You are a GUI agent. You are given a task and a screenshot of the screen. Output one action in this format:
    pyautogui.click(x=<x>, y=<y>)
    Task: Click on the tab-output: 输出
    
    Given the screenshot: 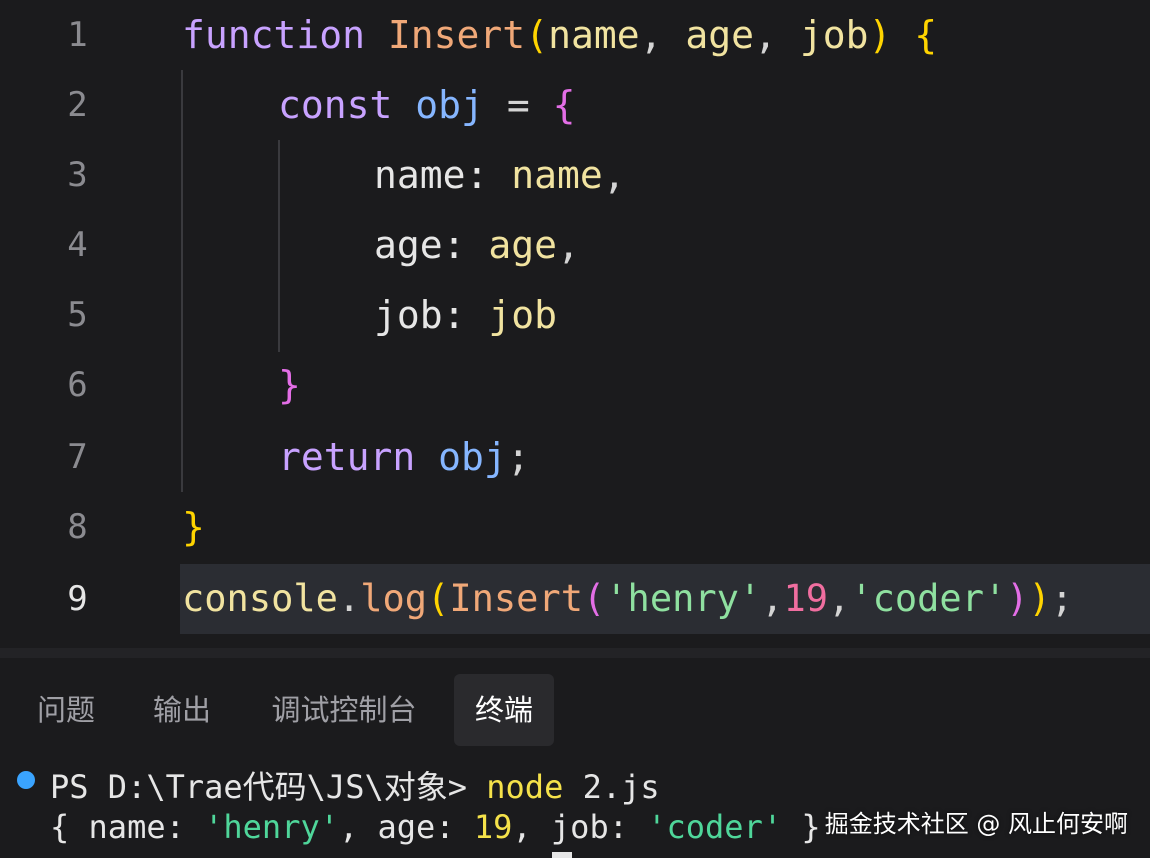 What is the action you would take?
    pyautogui.click(x=182, y=710)
    